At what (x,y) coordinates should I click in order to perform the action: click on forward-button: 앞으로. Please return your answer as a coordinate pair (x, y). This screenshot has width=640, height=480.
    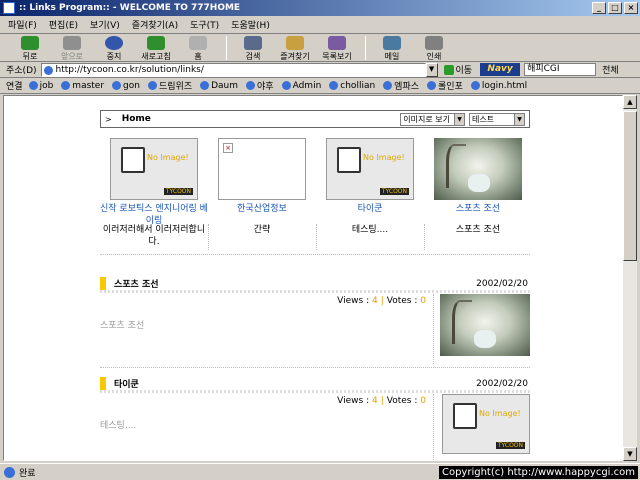
    Looking at the image, I should click on (72, 48).